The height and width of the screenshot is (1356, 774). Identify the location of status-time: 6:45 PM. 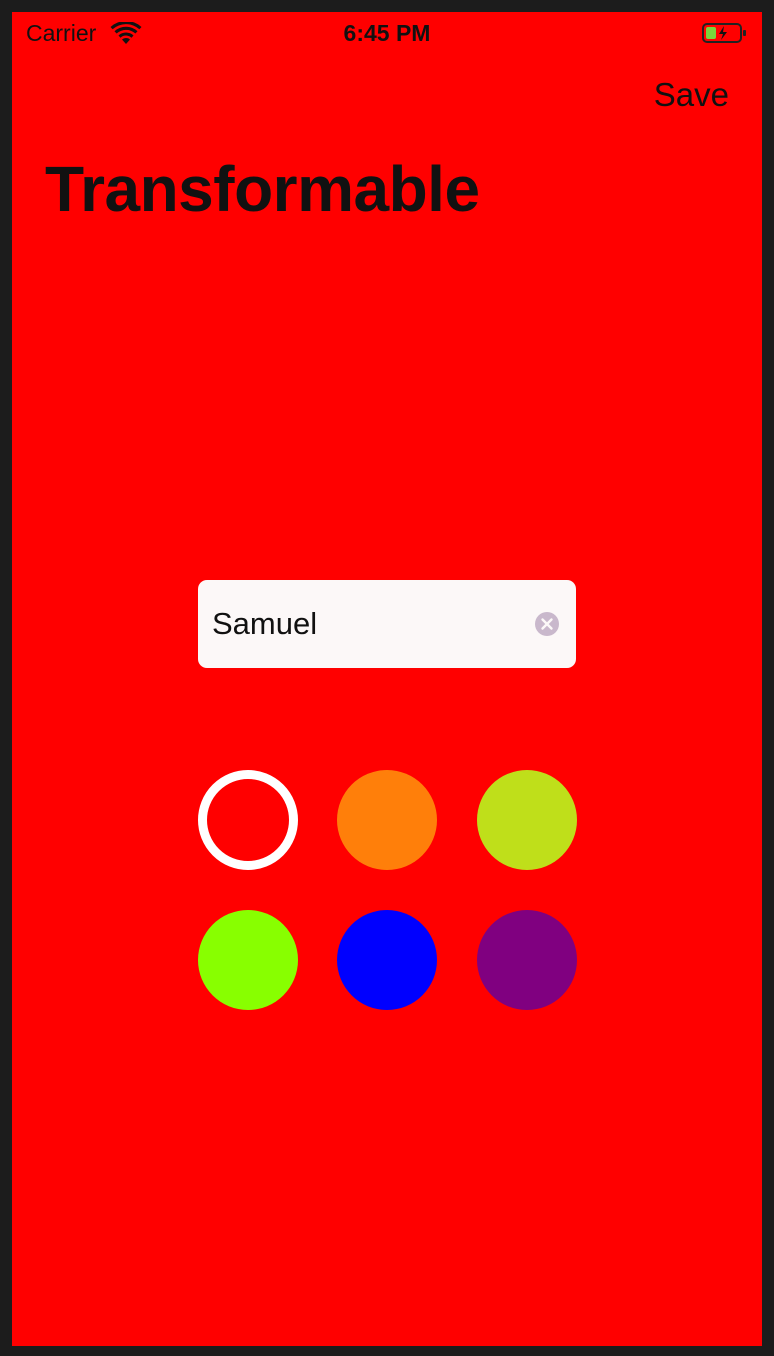
(387, 33).